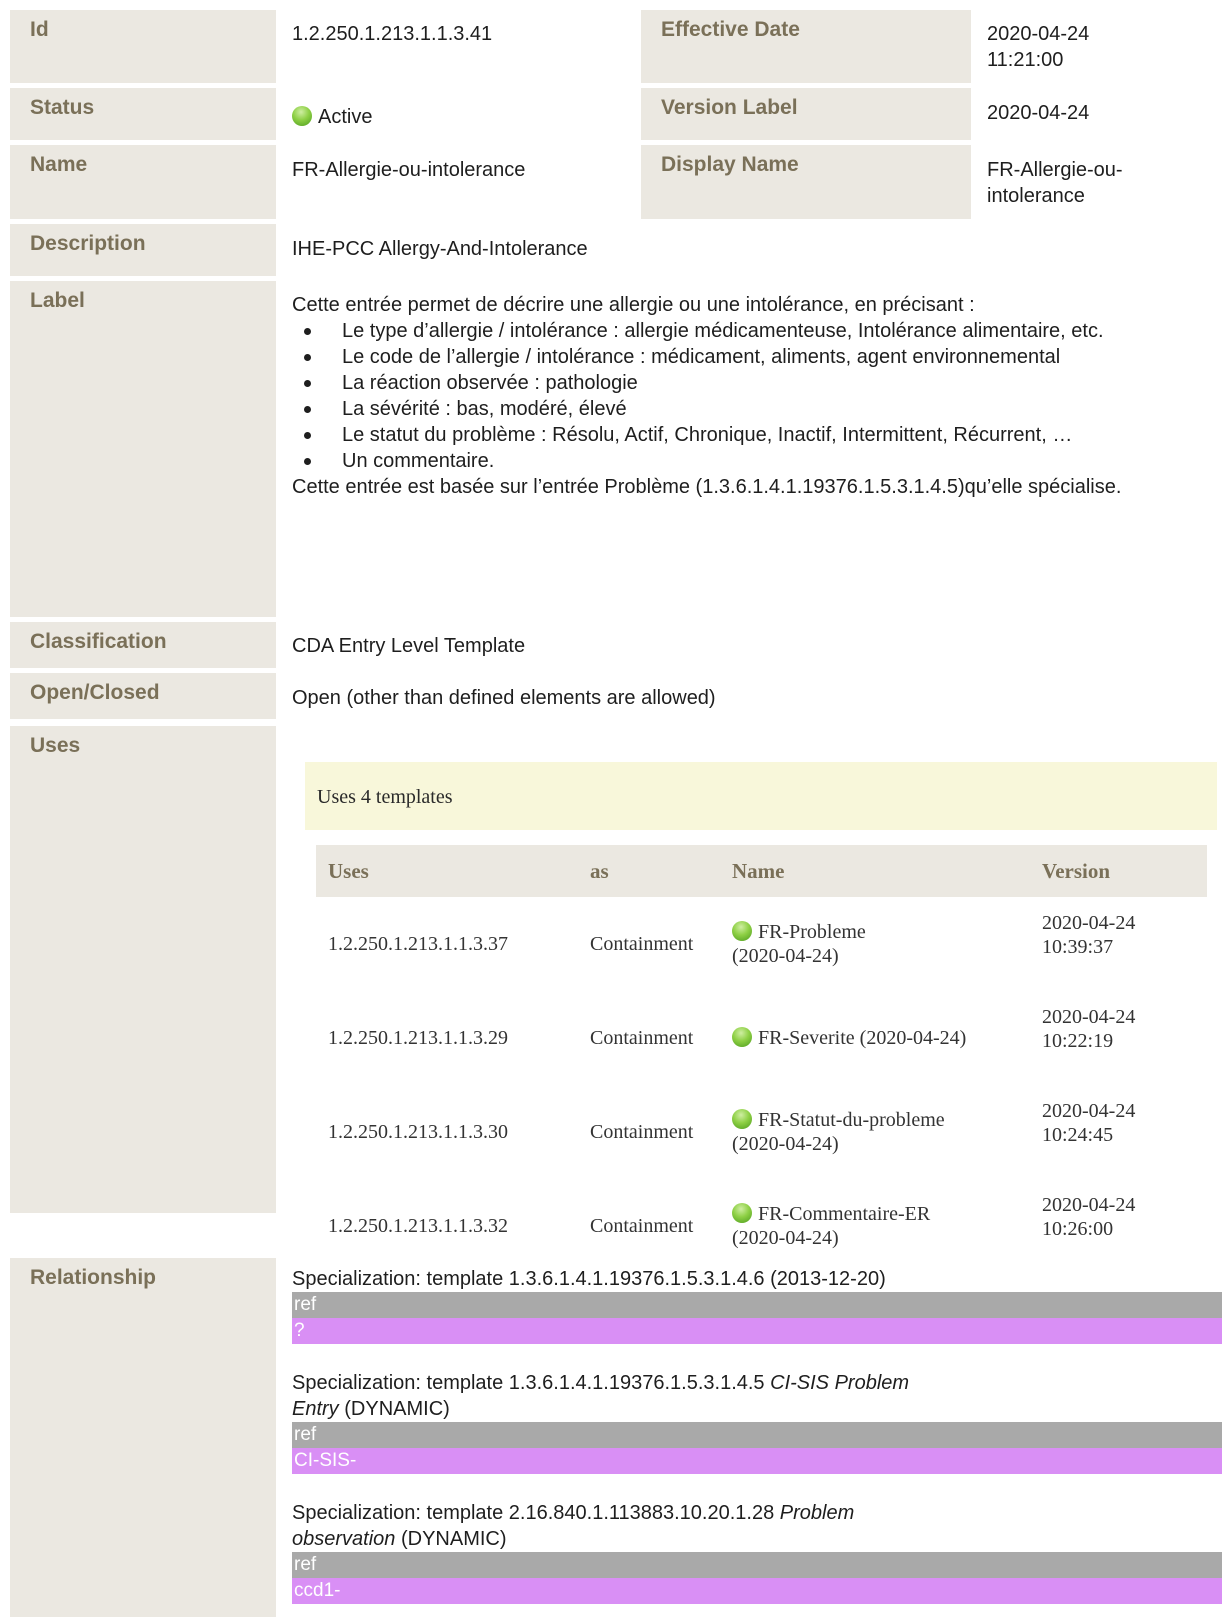  Describe the element at coordinates (812, 932) in the screenshot. I see `template-link: FR-Probleme` at that location.